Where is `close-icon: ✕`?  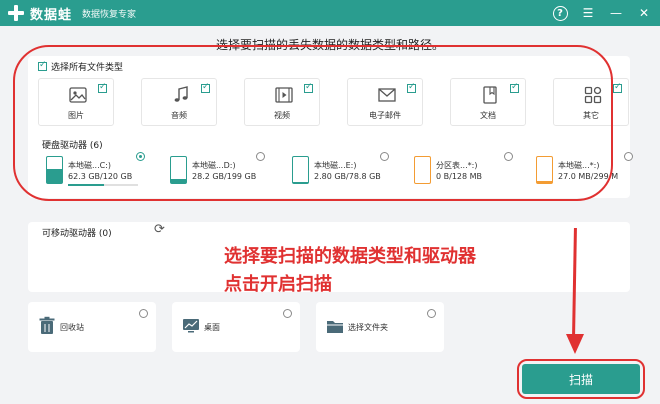
close-icon: ✕ is located at coordinates (644, 13).